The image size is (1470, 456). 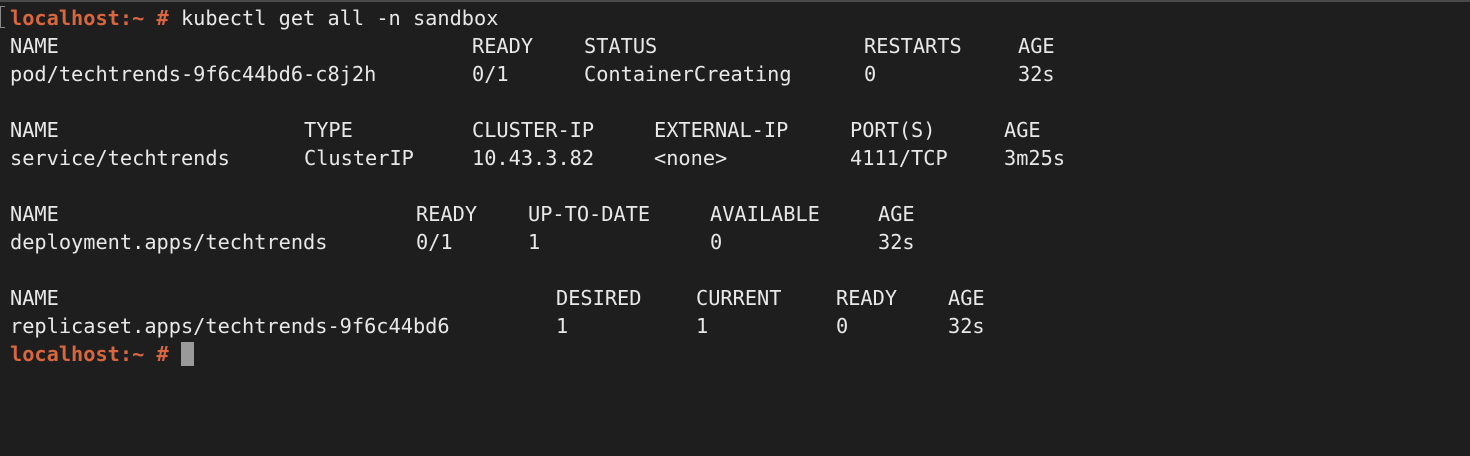 I want to click on pods-header-name: NAME, so click(x=34, y=46).